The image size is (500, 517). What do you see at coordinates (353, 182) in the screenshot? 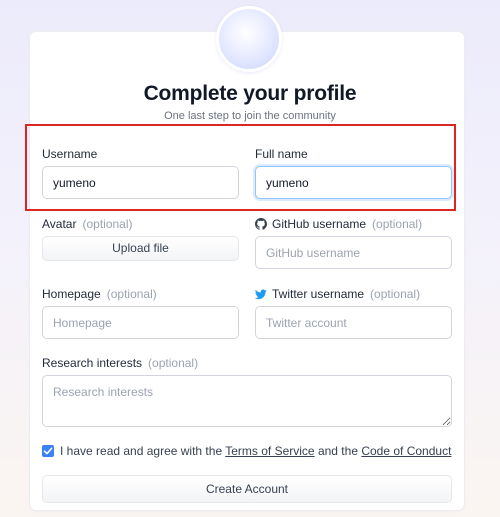
I see `full-name-input` at bounding box center [353, 182].